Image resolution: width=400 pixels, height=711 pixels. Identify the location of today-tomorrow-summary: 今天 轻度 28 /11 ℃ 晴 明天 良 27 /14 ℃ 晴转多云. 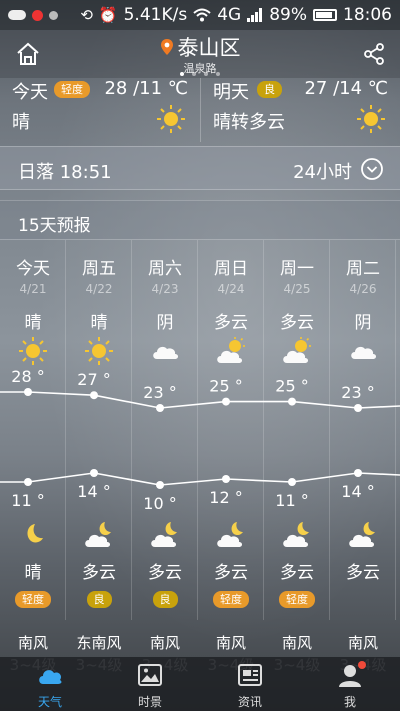
(200, 110).